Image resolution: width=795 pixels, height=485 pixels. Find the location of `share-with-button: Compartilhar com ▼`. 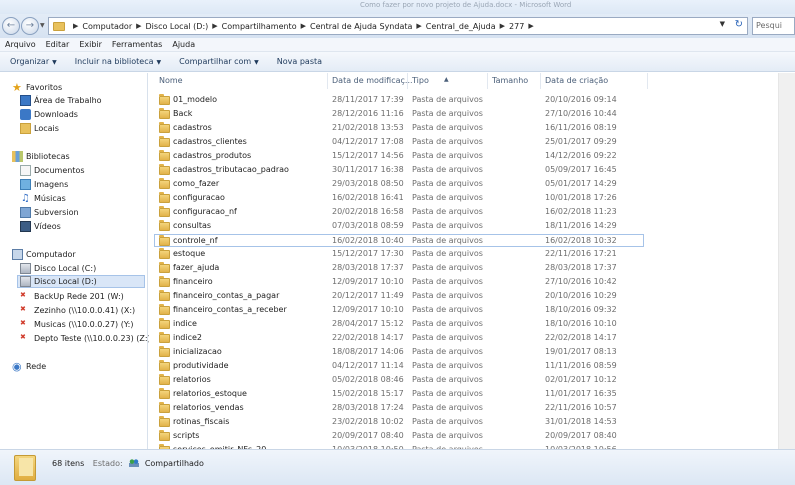

share-with-button: Compartilhar com ▼ is located at coordinates (219, 61).